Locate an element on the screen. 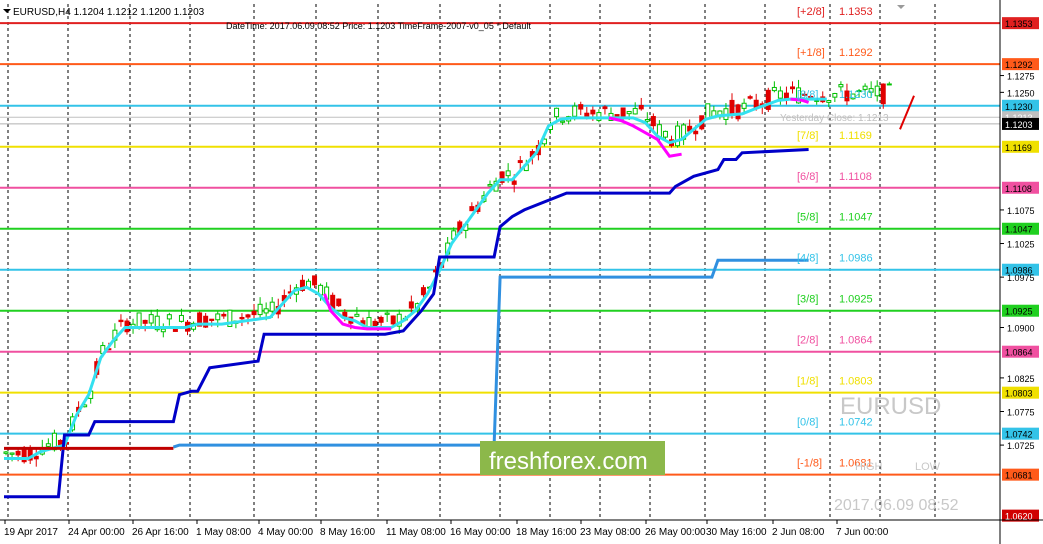 The image size is (1043, 544). murrey-level-value: 1.0986 is located at coordinates (856, 259).